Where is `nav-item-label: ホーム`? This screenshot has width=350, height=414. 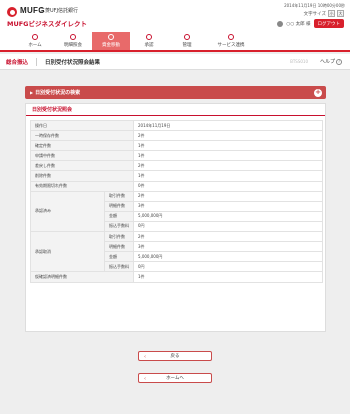
nav-item-label: ホーム is located at coordinates (35, 45).